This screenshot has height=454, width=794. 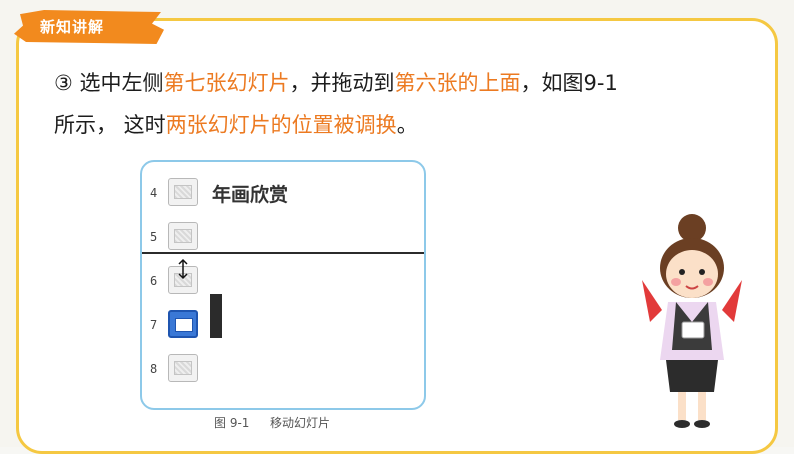 I want to click on figure-number: 图 9-1, so click(x=232, y=423).